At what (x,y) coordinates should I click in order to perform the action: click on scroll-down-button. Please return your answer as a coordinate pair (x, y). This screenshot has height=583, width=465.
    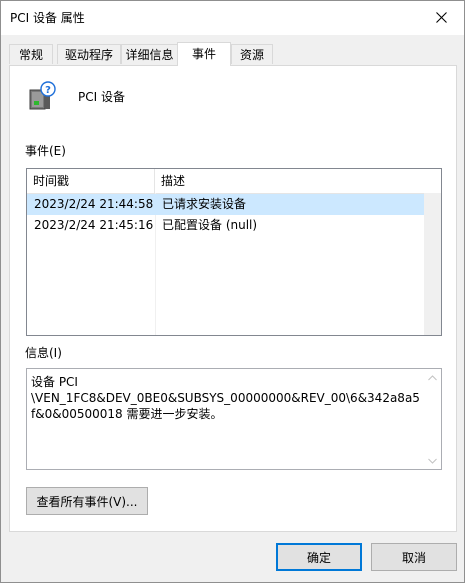
    Looking at the image, I should click on (432, 460).